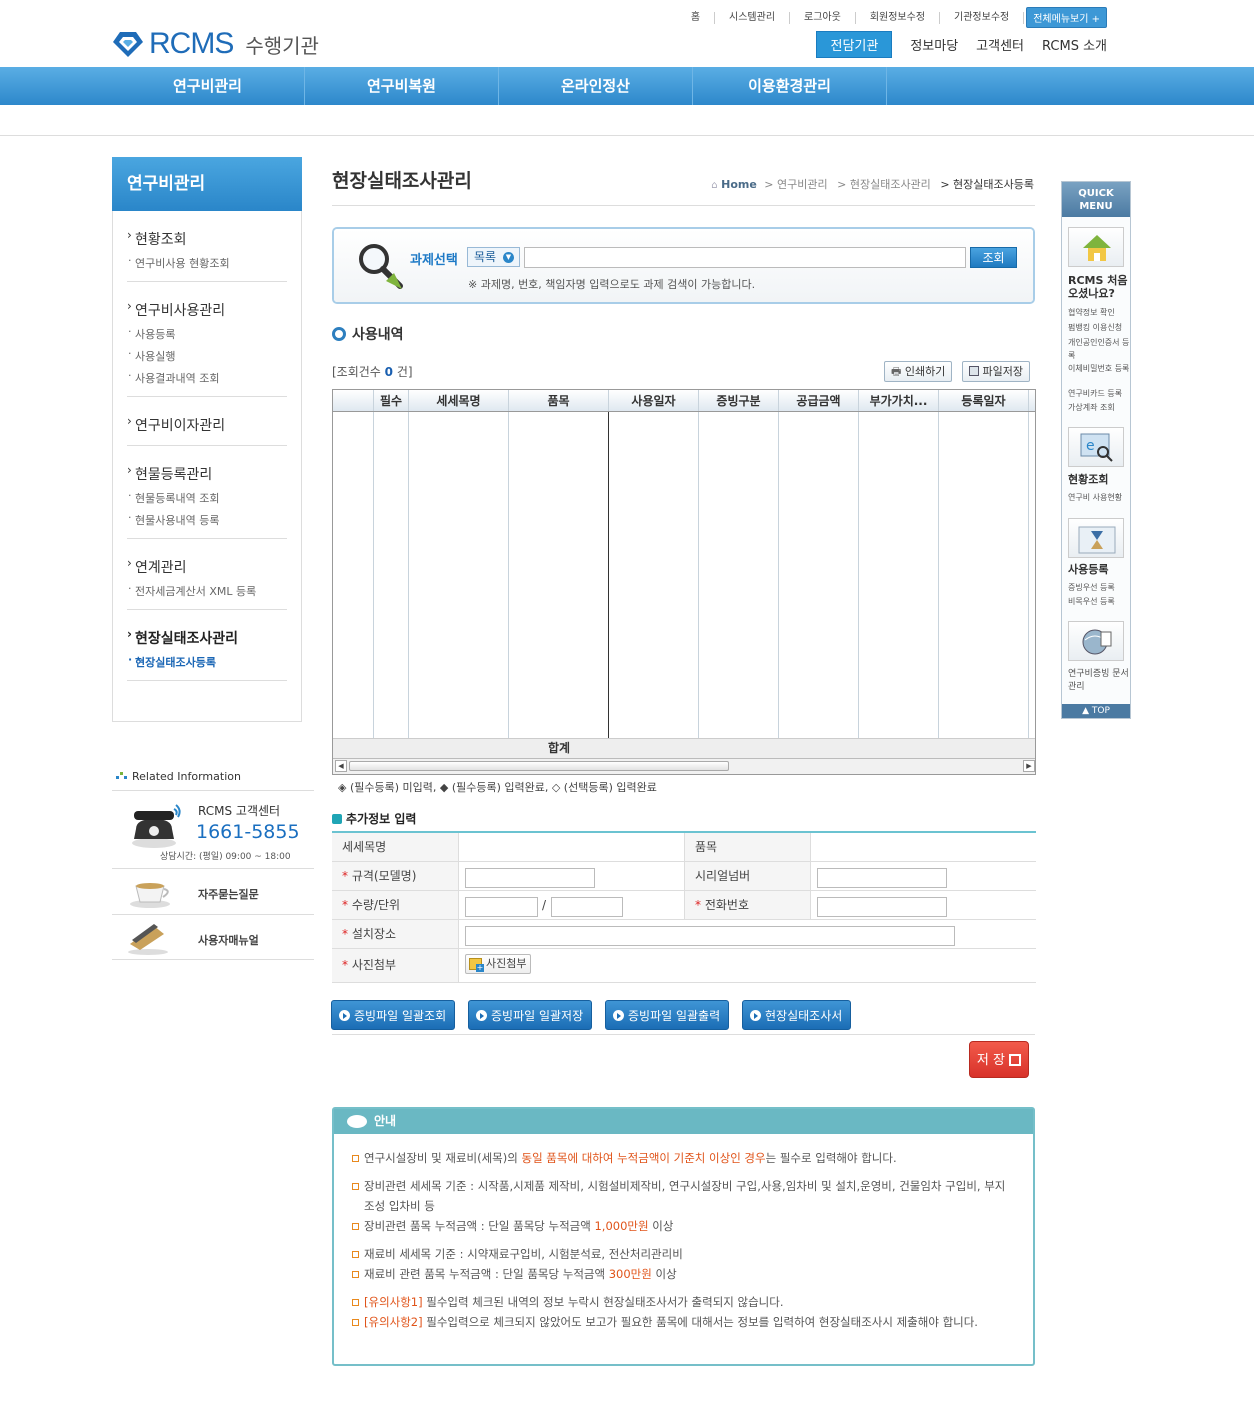  Describe the element at coordinates (393, 1015) in the screenshot. I see `bulk-view-proof-button: 증빙파일 일괄조회` at that location.